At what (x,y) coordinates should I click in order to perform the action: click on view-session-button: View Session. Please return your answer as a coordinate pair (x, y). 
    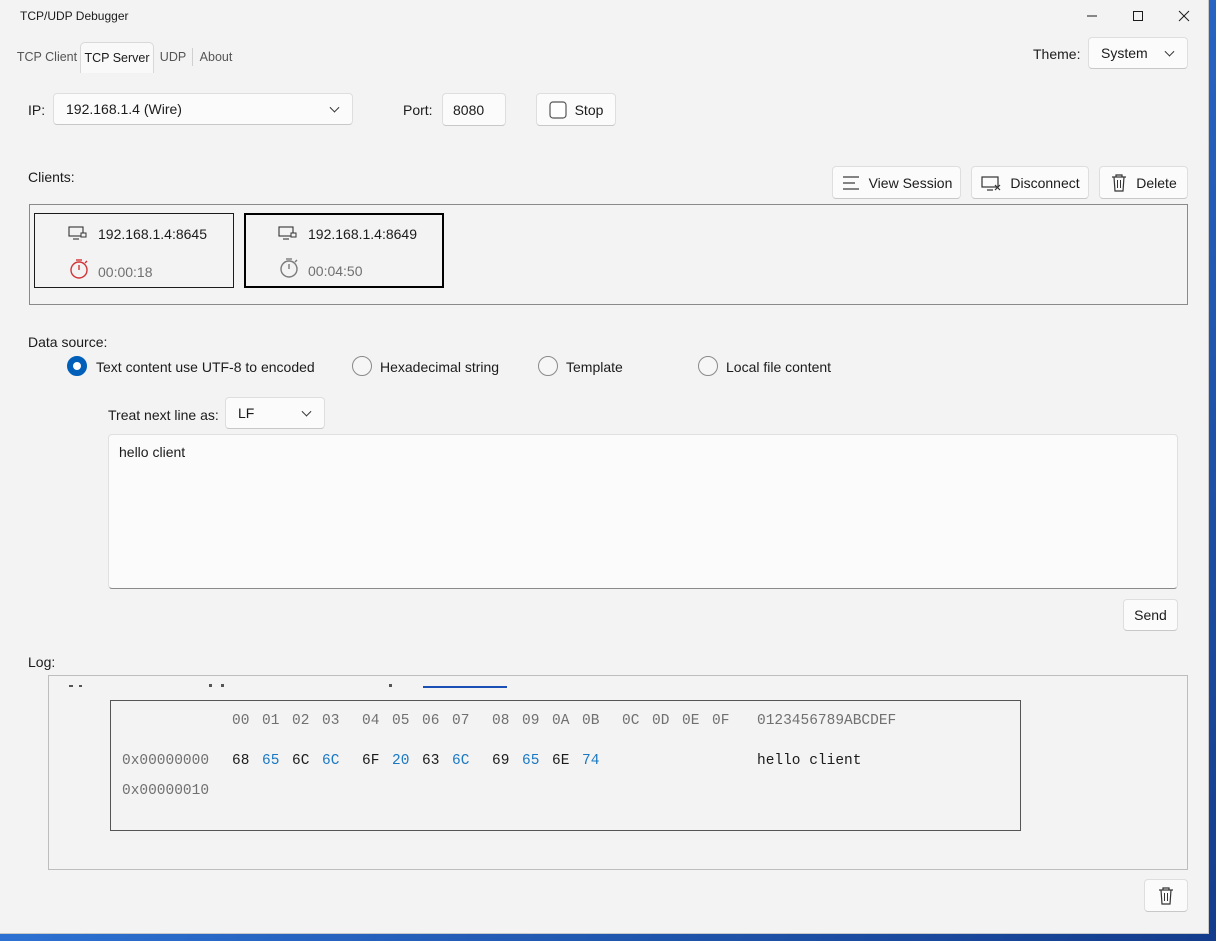
    Looking at the image, I should click on (896, 182).